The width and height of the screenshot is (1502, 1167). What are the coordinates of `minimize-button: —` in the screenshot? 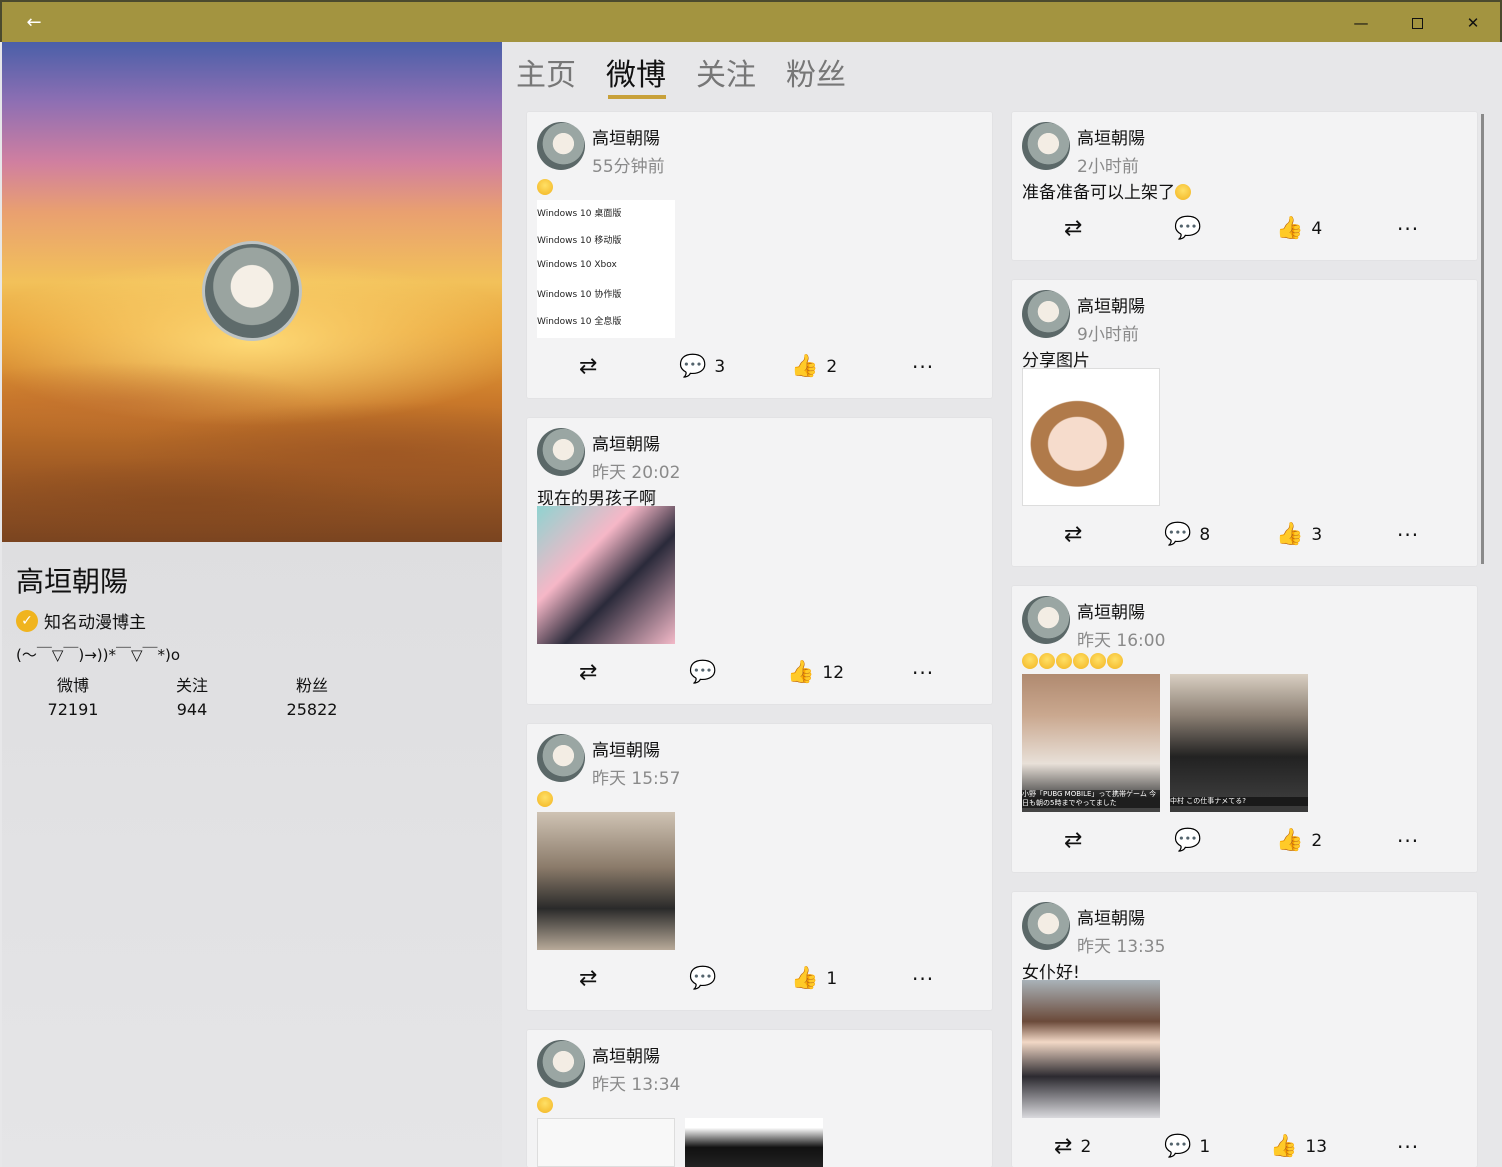 It's located at (1361, 23).